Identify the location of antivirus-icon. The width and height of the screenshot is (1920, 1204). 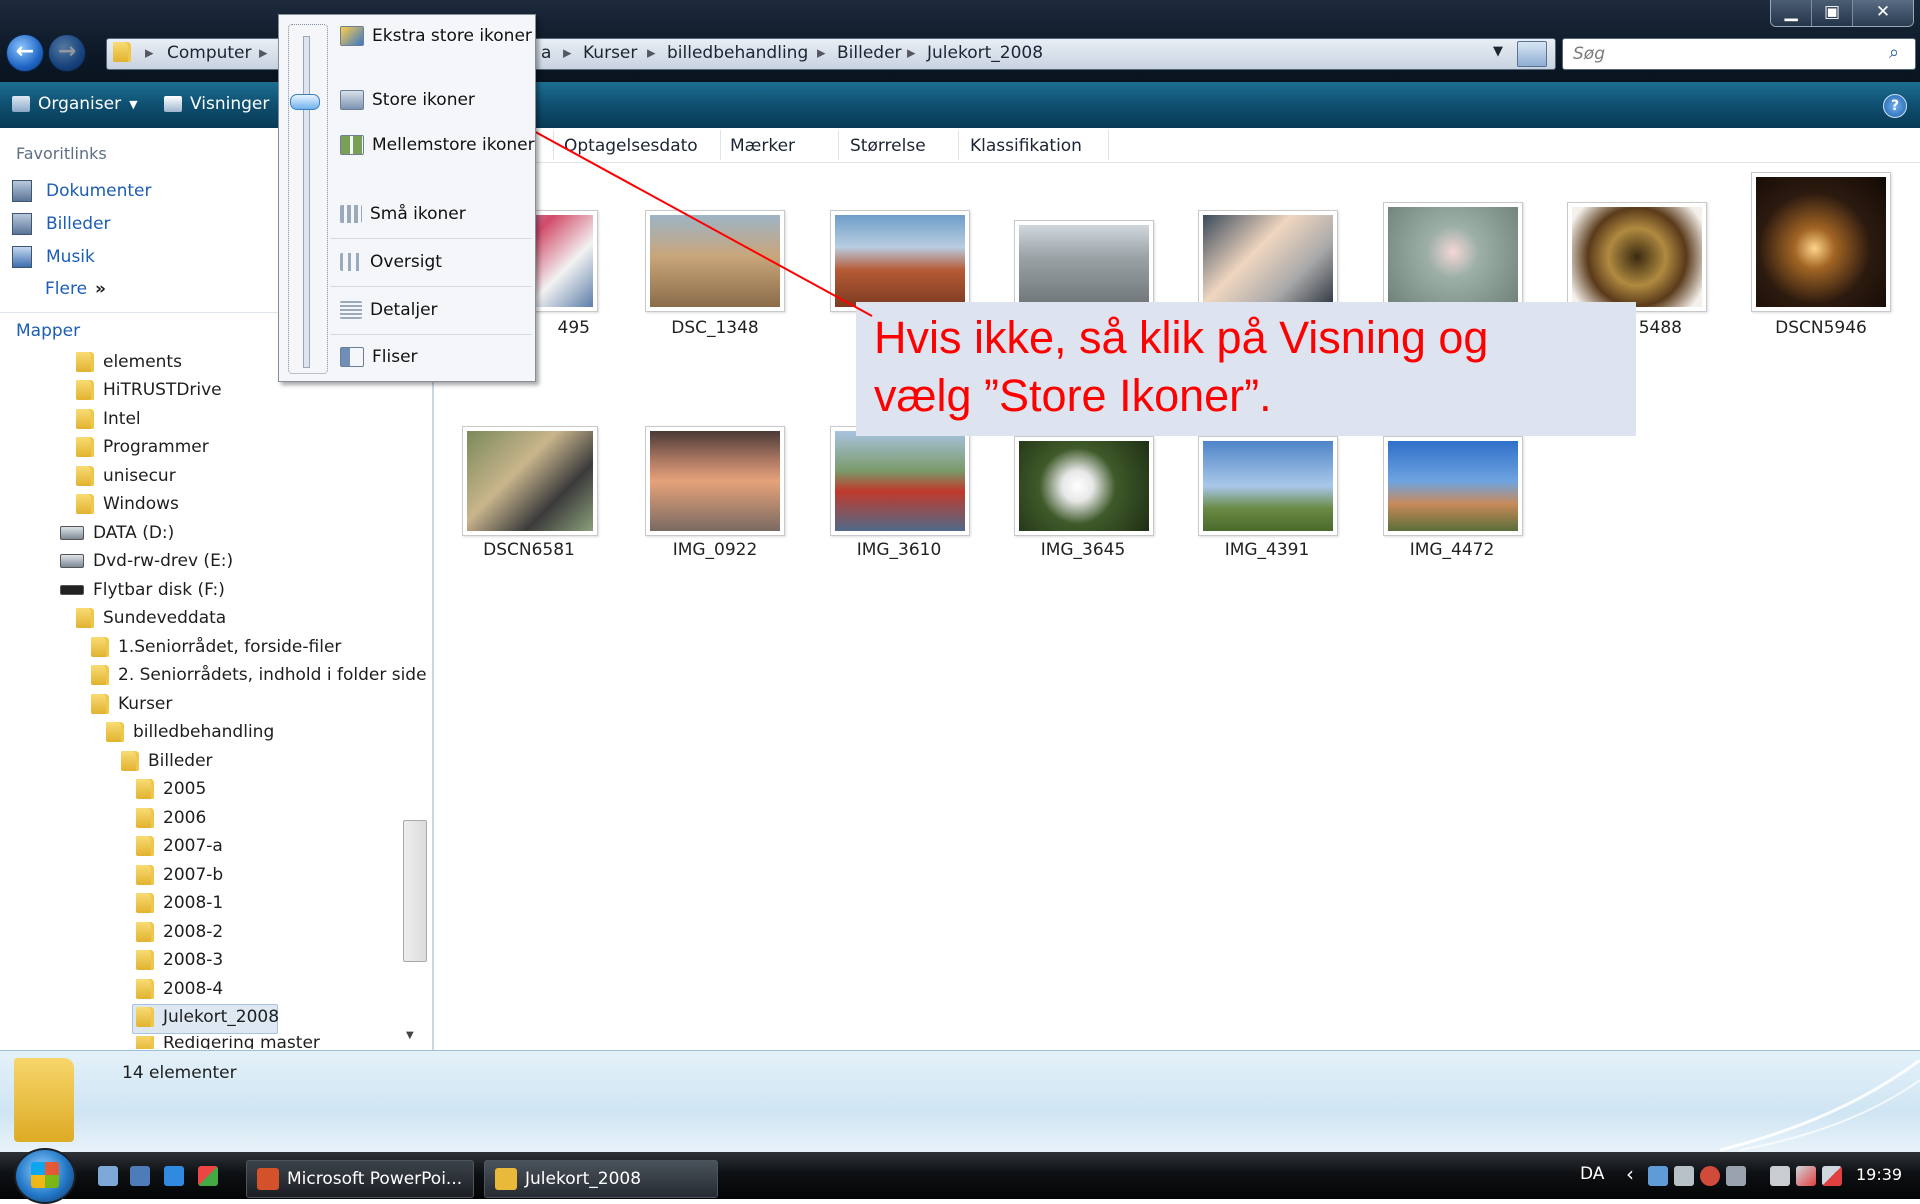
(1684, 1176).